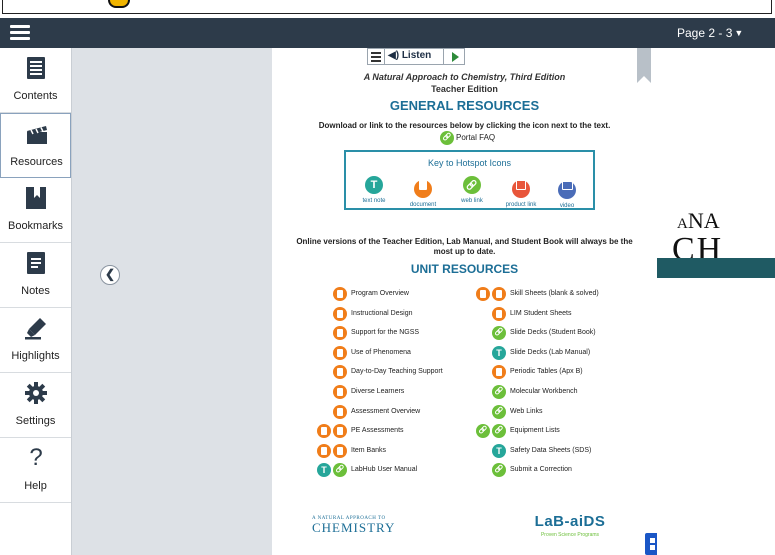 The image size is (775, 555). What do you see at coordinates (394, 55) in the screenshot?
I see `speaker-icon: ◀)` at bounding box center [394, 55].